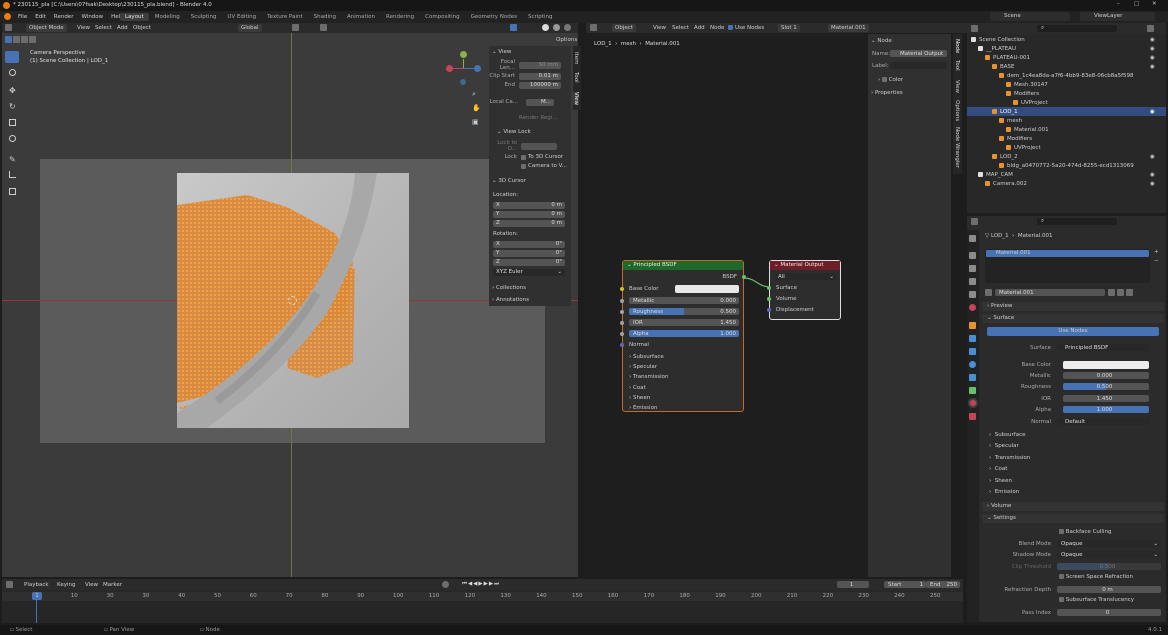 Image resolution: width=1168 pixels, height=635 pixels. Describe the element at coordinates (1067, 253) in the screenshot. I see `material-slot-item: Material.001` at that location.